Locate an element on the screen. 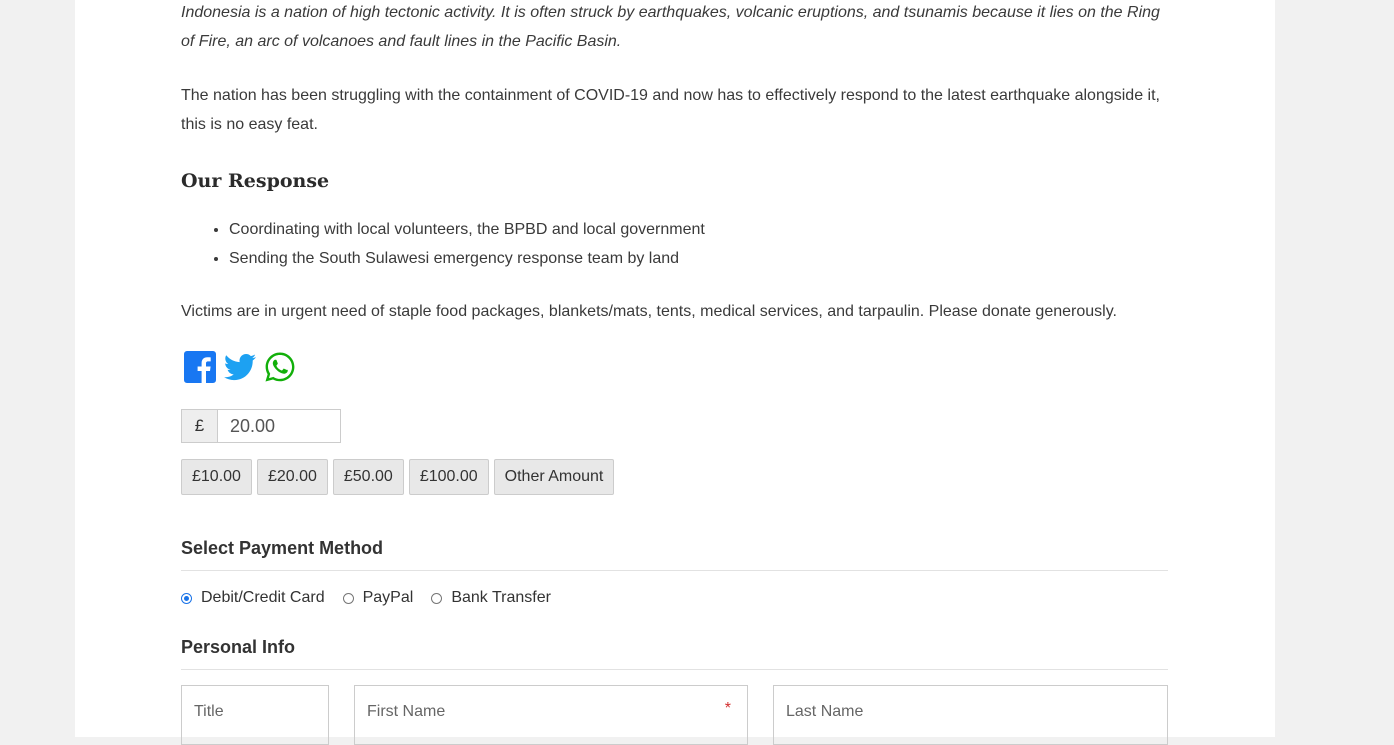  facebook-icon is located at coordinates (200, 367).